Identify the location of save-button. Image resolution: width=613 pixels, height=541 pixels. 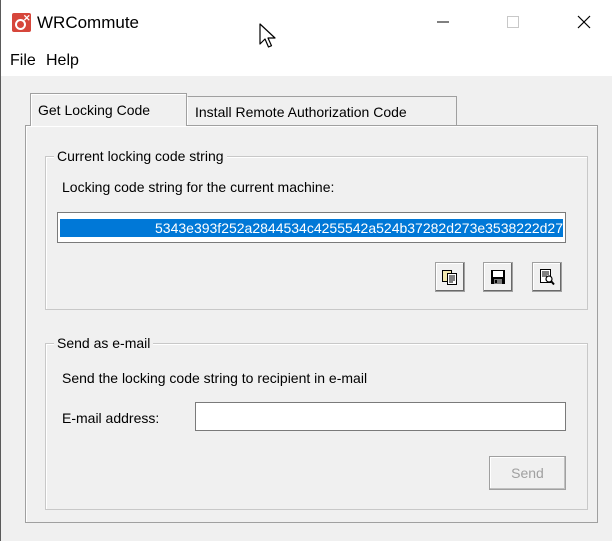
(498, 277).